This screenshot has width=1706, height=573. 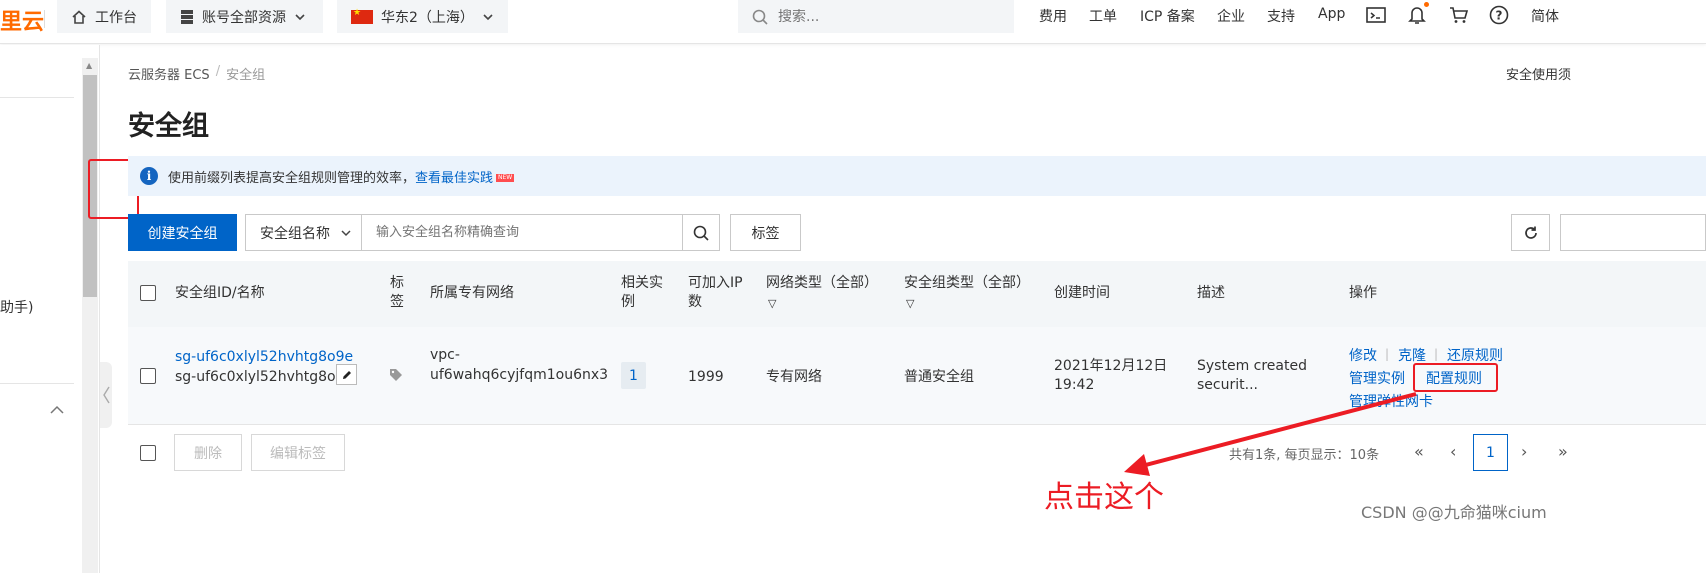 I want to click on header-tag-line1: 标, so click(x=397, y=283).